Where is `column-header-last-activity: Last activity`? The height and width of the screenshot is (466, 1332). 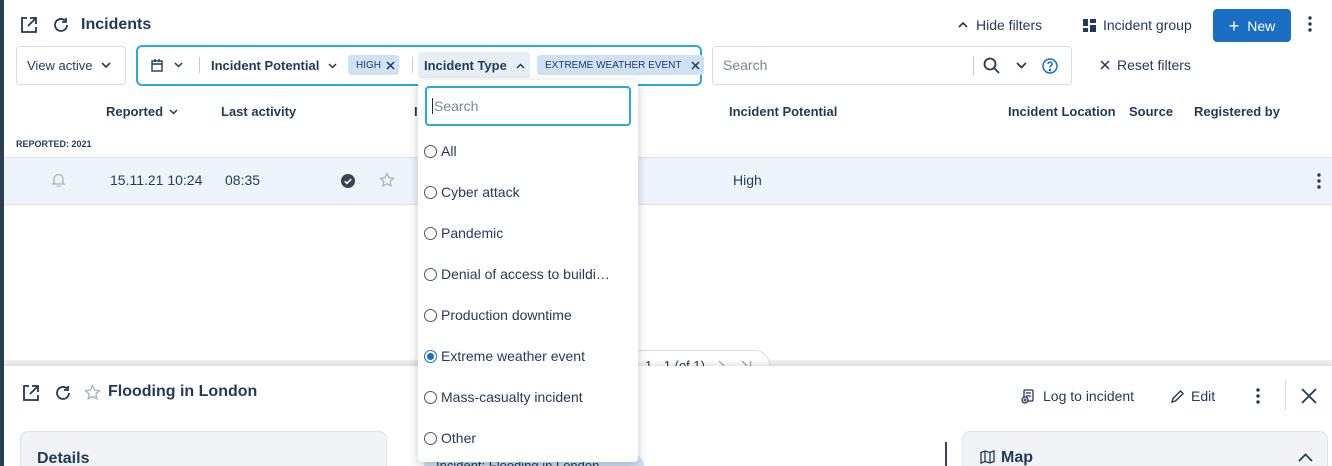
column-header-last-activity: Last activity is located at coordinates (258, 111).